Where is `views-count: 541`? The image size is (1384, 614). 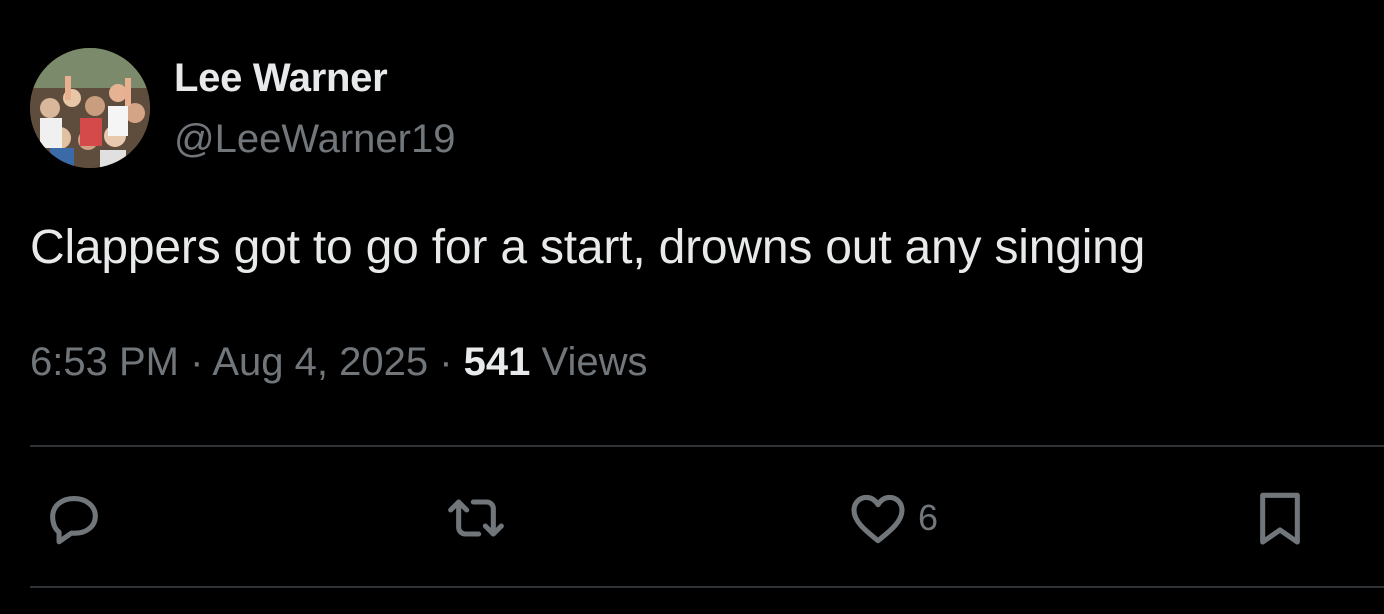 views-count: 541 is located at coordinates (497, 362).